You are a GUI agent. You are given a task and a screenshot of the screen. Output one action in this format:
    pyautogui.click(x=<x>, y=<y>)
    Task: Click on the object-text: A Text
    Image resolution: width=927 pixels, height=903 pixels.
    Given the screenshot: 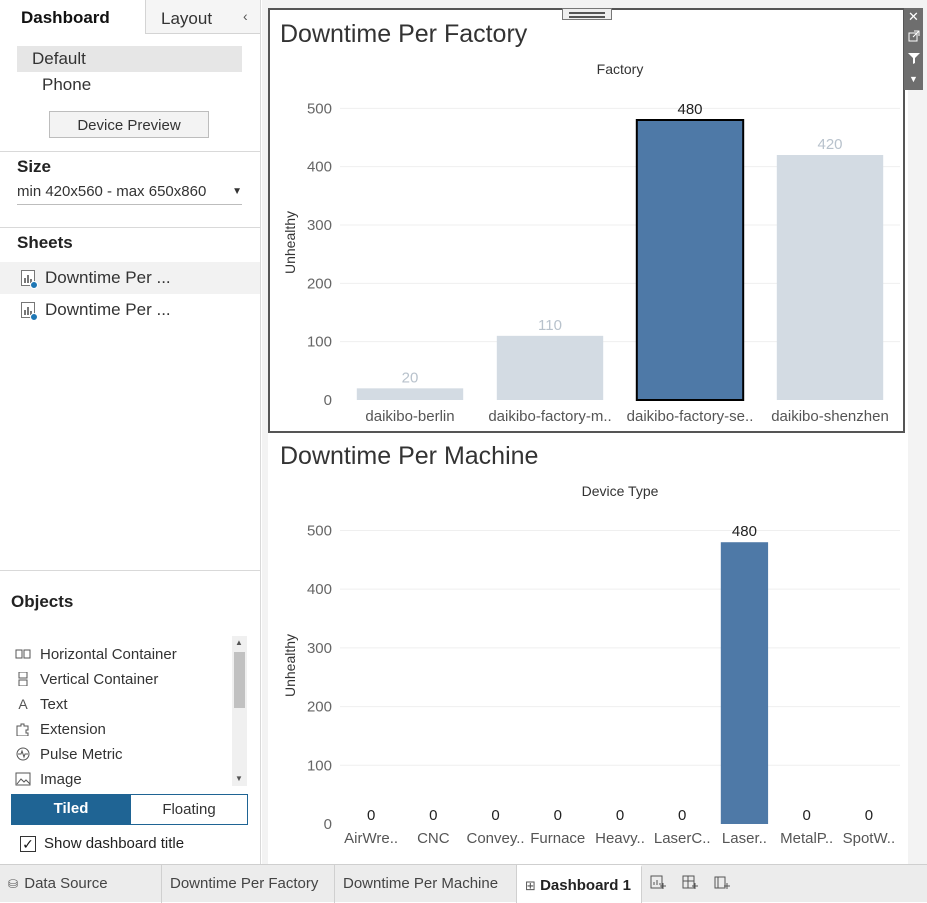 What is the action you would take?
    pyautogui.click(x=121, y=702)
    